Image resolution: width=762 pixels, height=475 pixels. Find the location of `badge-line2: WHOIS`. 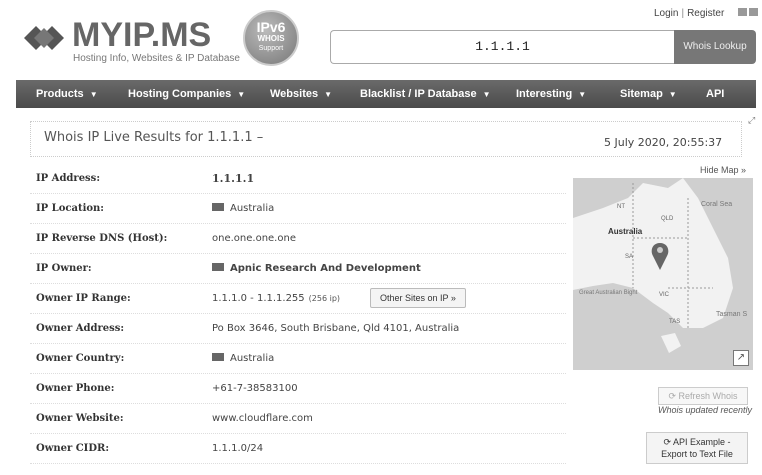

badge-line2: WHOIS is located at coordinates (271, 38).